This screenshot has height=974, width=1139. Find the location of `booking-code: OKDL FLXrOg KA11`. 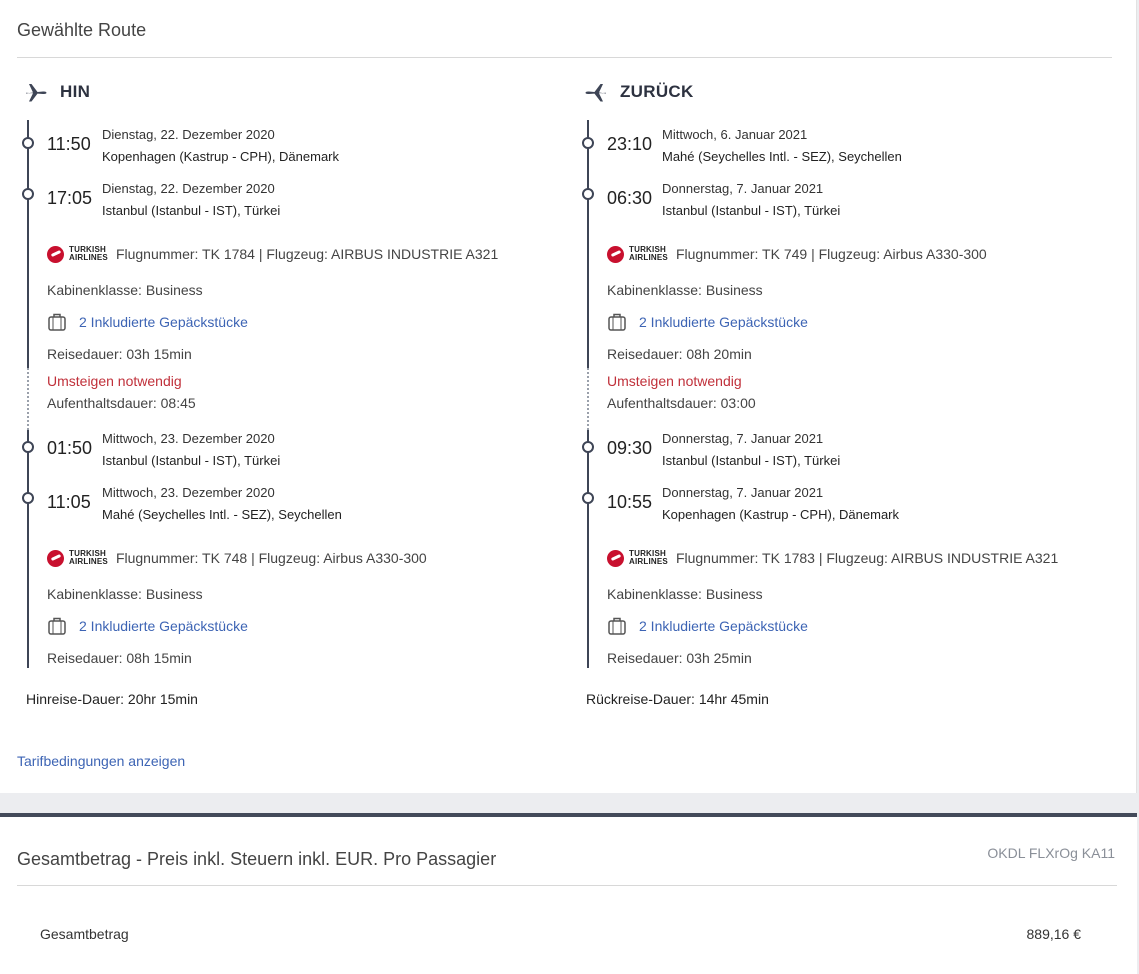

booking-code: OKDL FLXrOg KA11 is located at coordinates (1051, 853).